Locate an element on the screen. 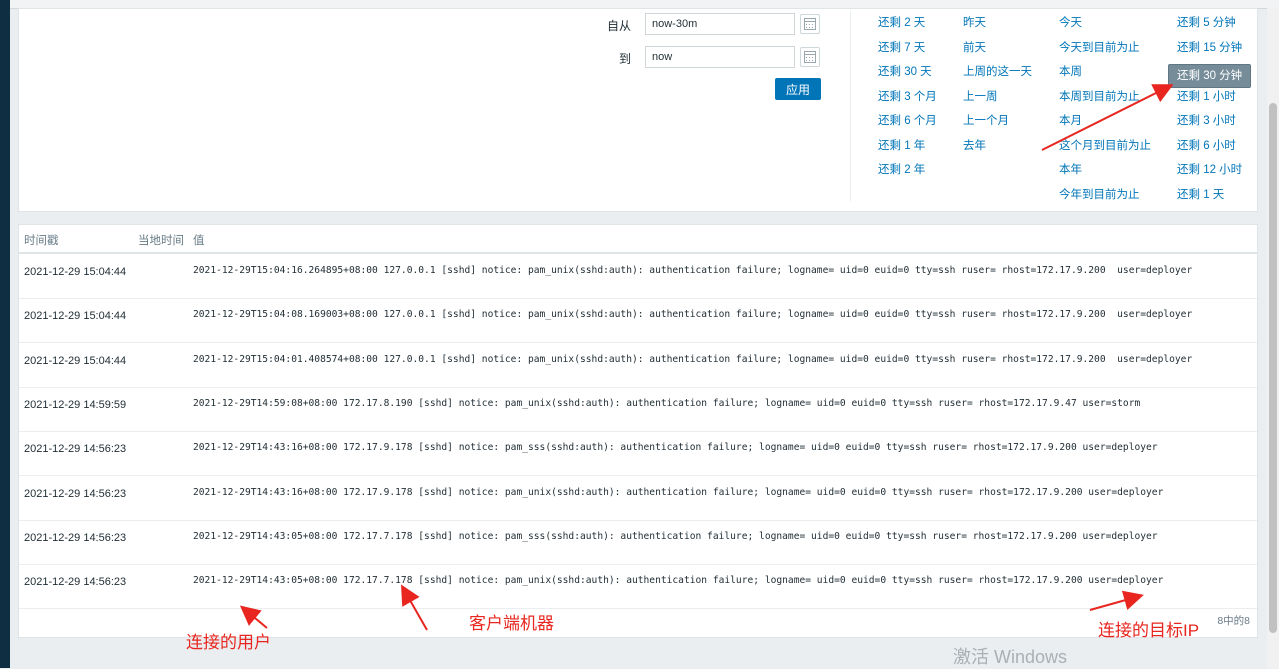 The width and height of the screenshot is (1279, 669). quick-range-link: 还剩 5 分钟 is located at coordinates (1214, 27).